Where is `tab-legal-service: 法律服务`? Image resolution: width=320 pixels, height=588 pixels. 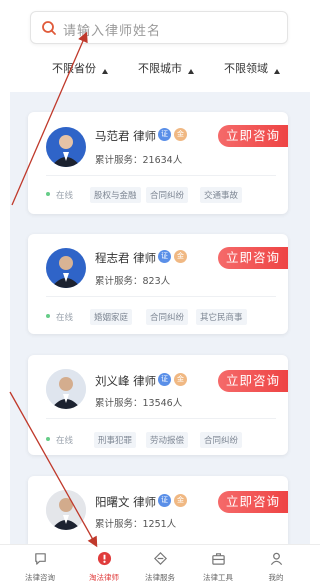
tab-legal-service: 法律服务 is located at coordinates (160, 566).